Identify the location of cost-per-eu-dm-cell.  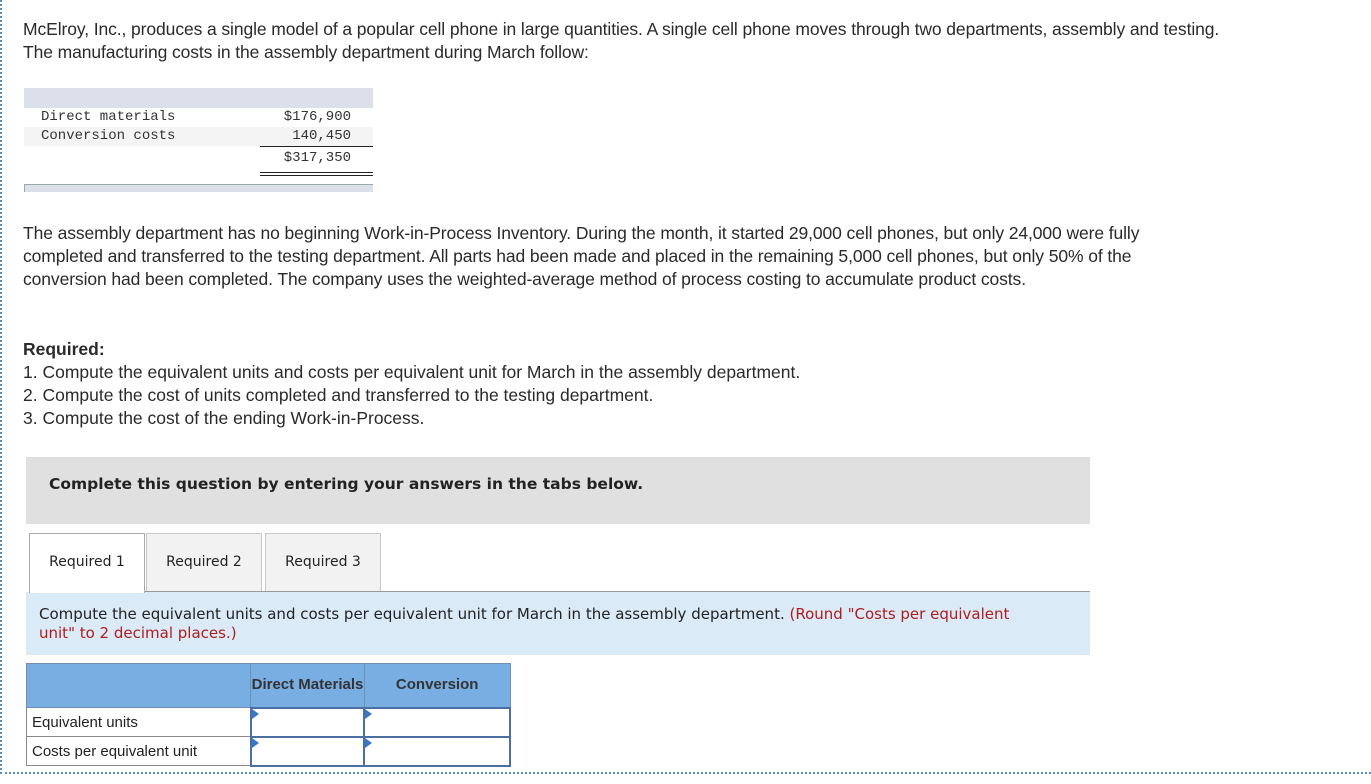
(307, 751).